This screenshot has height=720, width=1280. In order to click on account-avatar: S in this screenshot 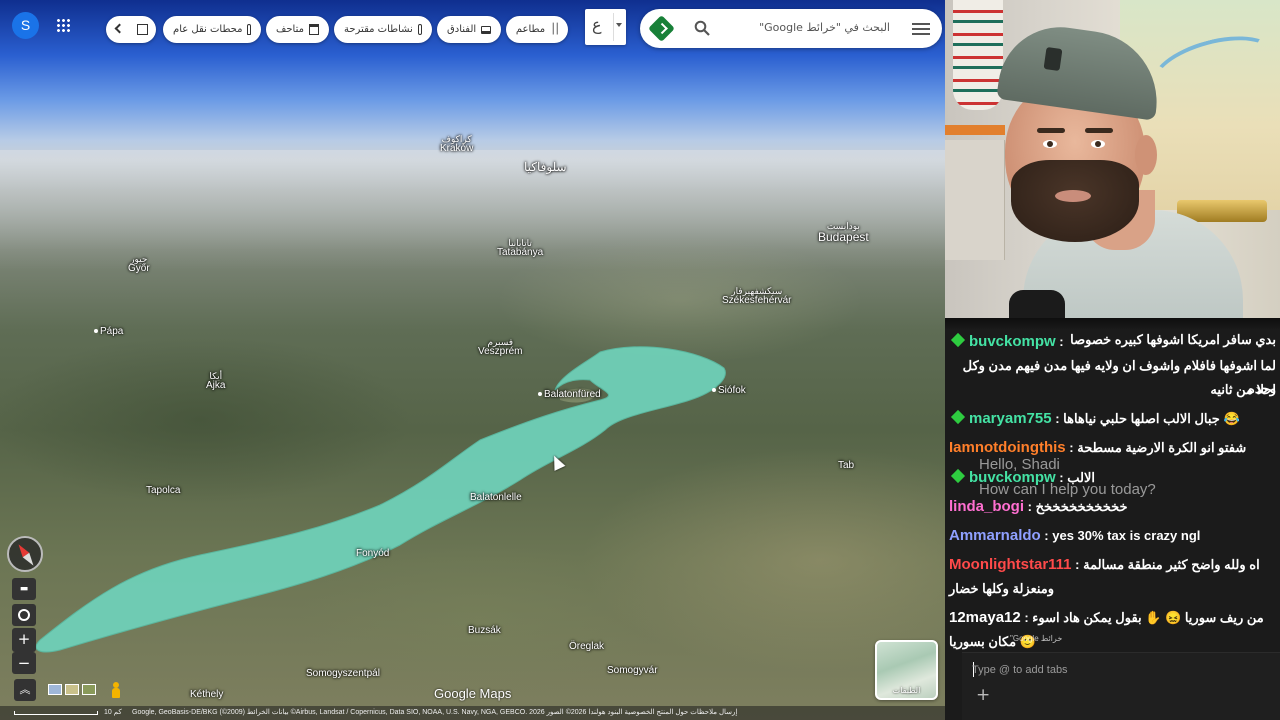, I will do `click(25, 25)`.